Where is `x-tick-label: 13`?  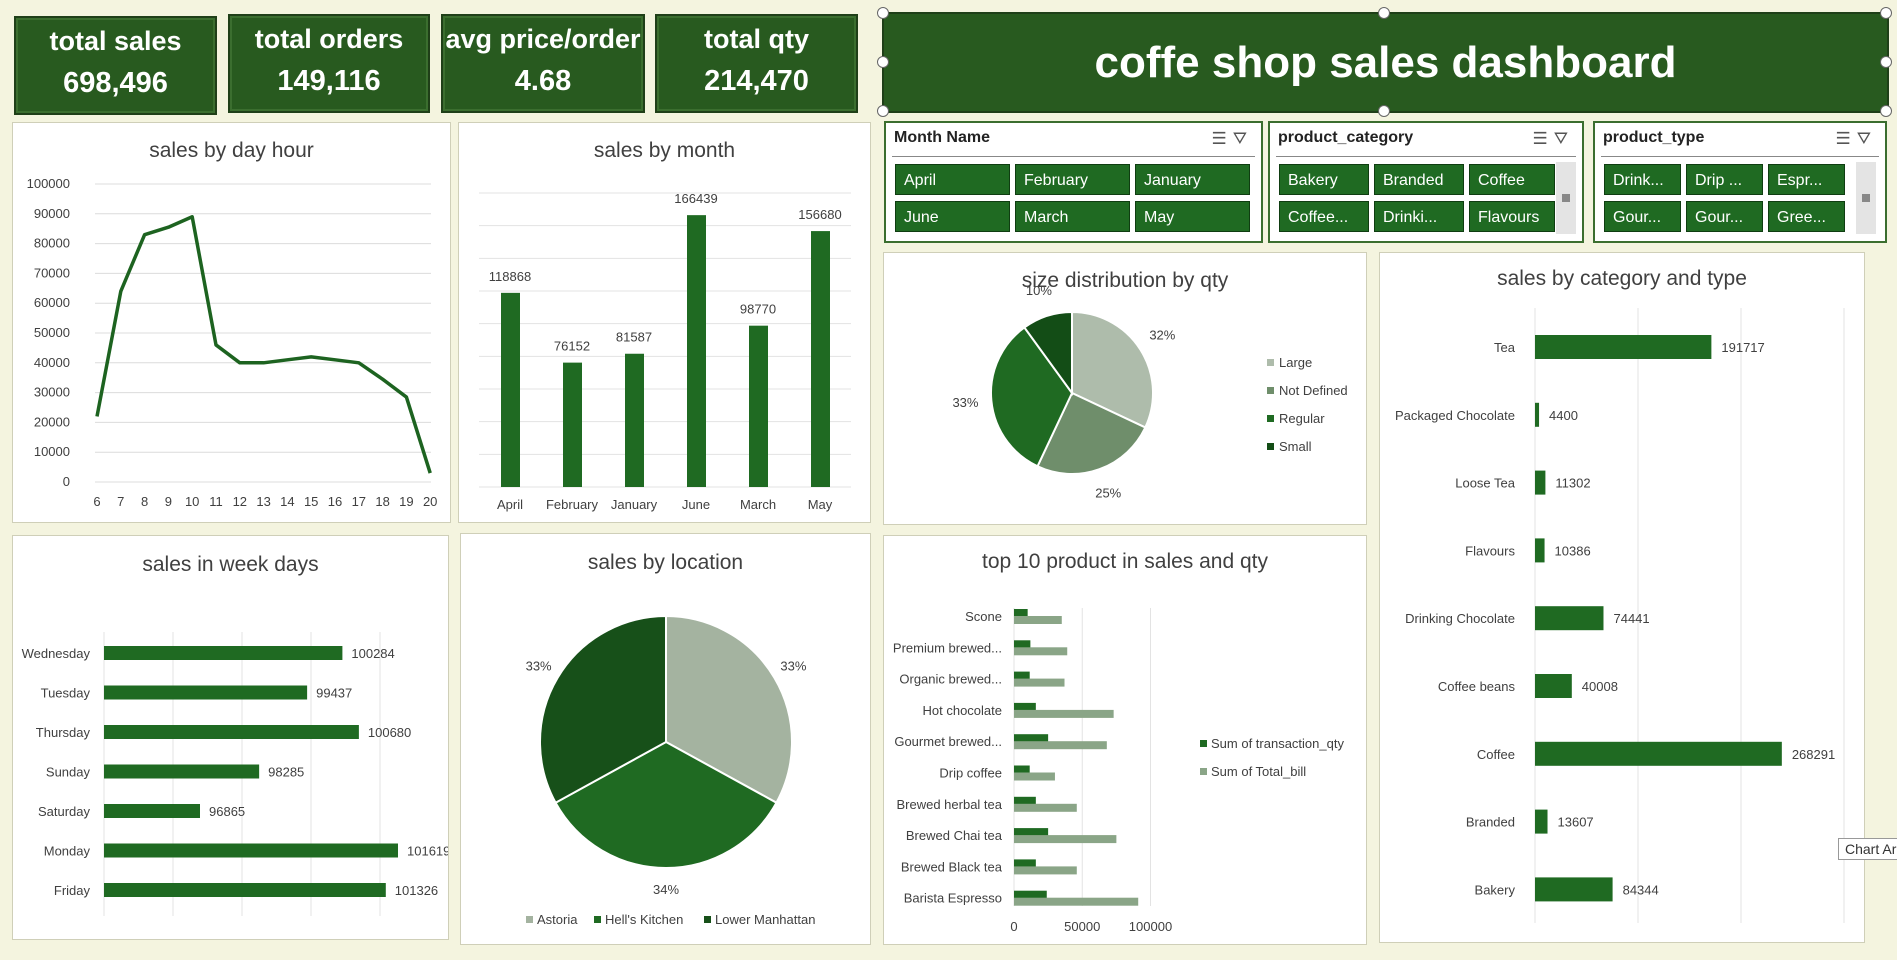
x-tick-label: 13 is located at coordinates (263, 501).